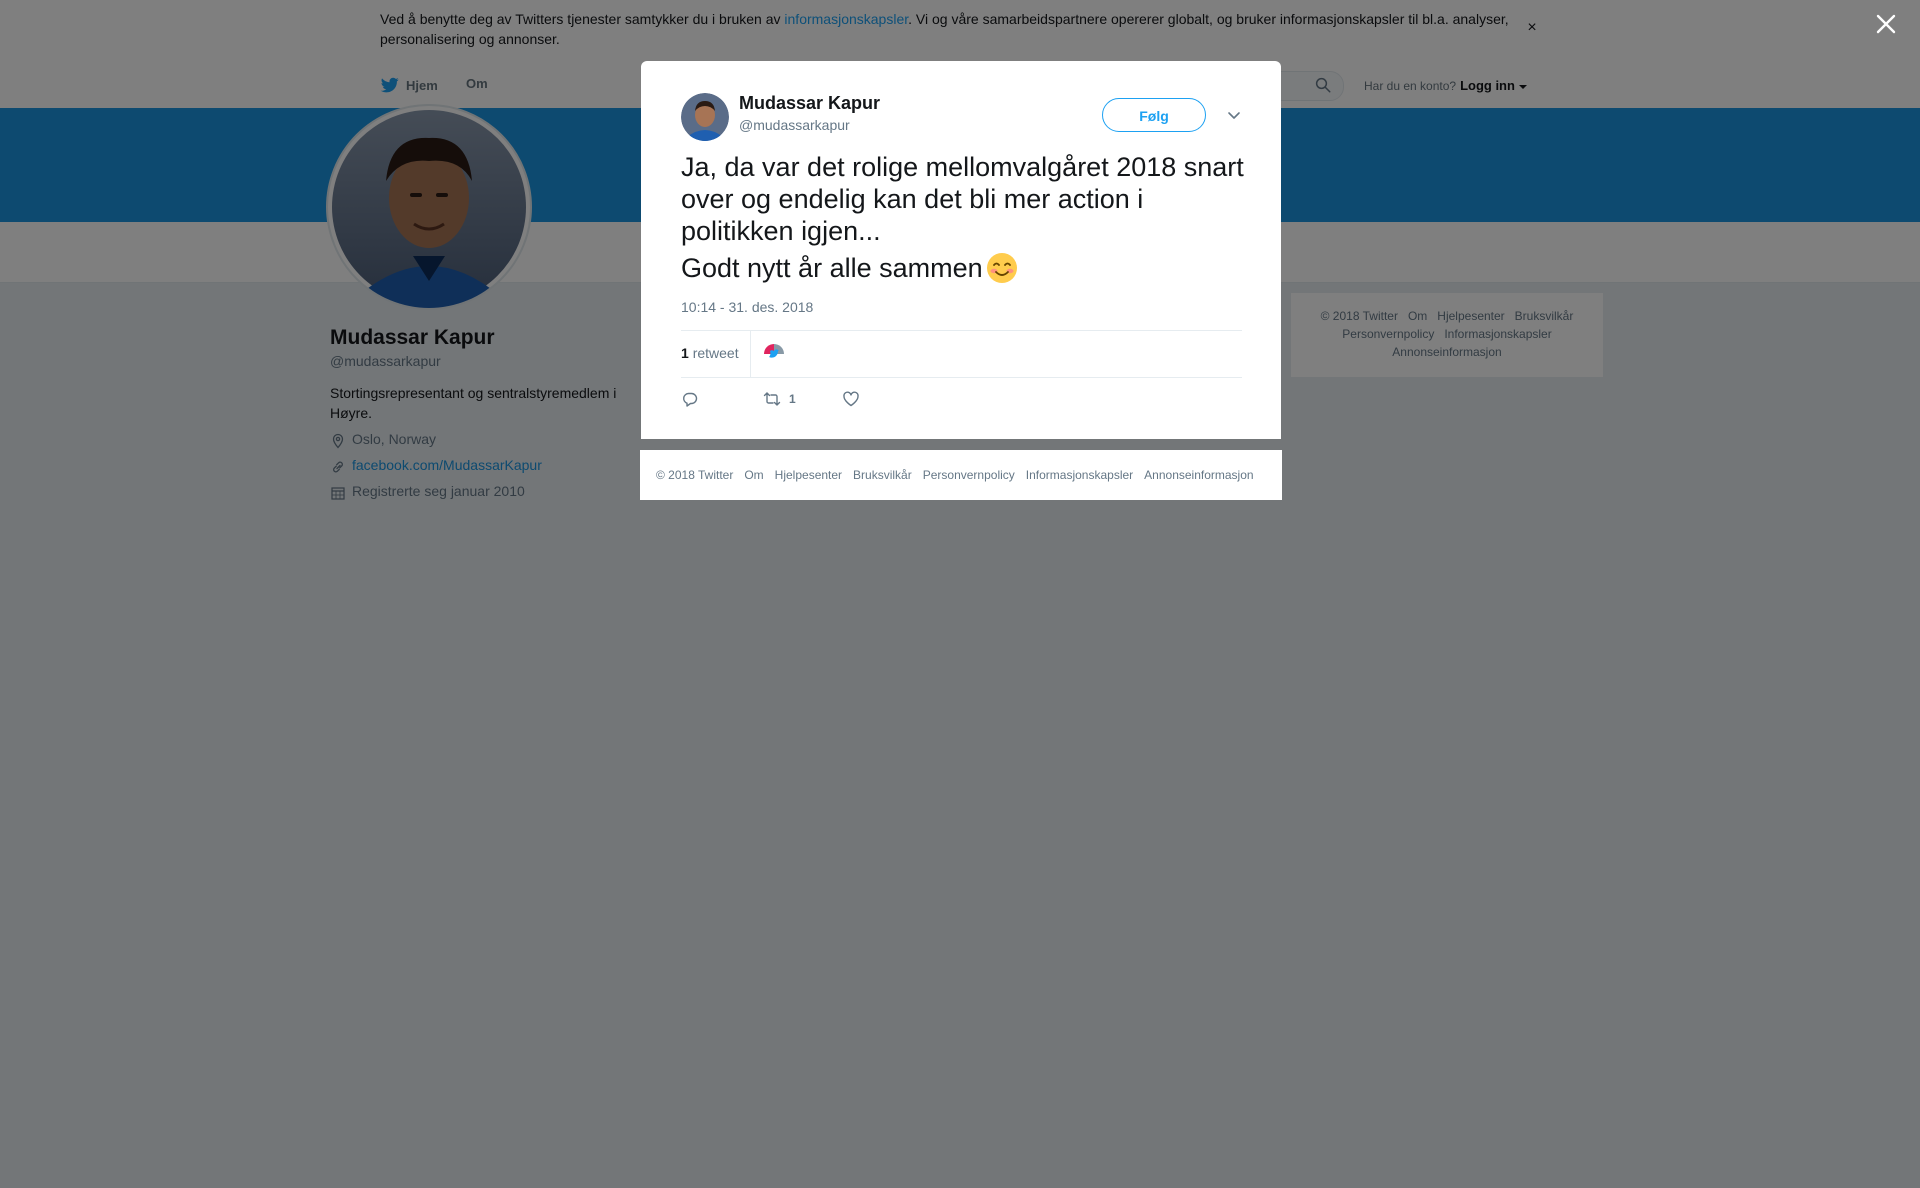  I want to click on tweet-timestamp: 10:14 - 31. des. 2018, so click(747, 307).